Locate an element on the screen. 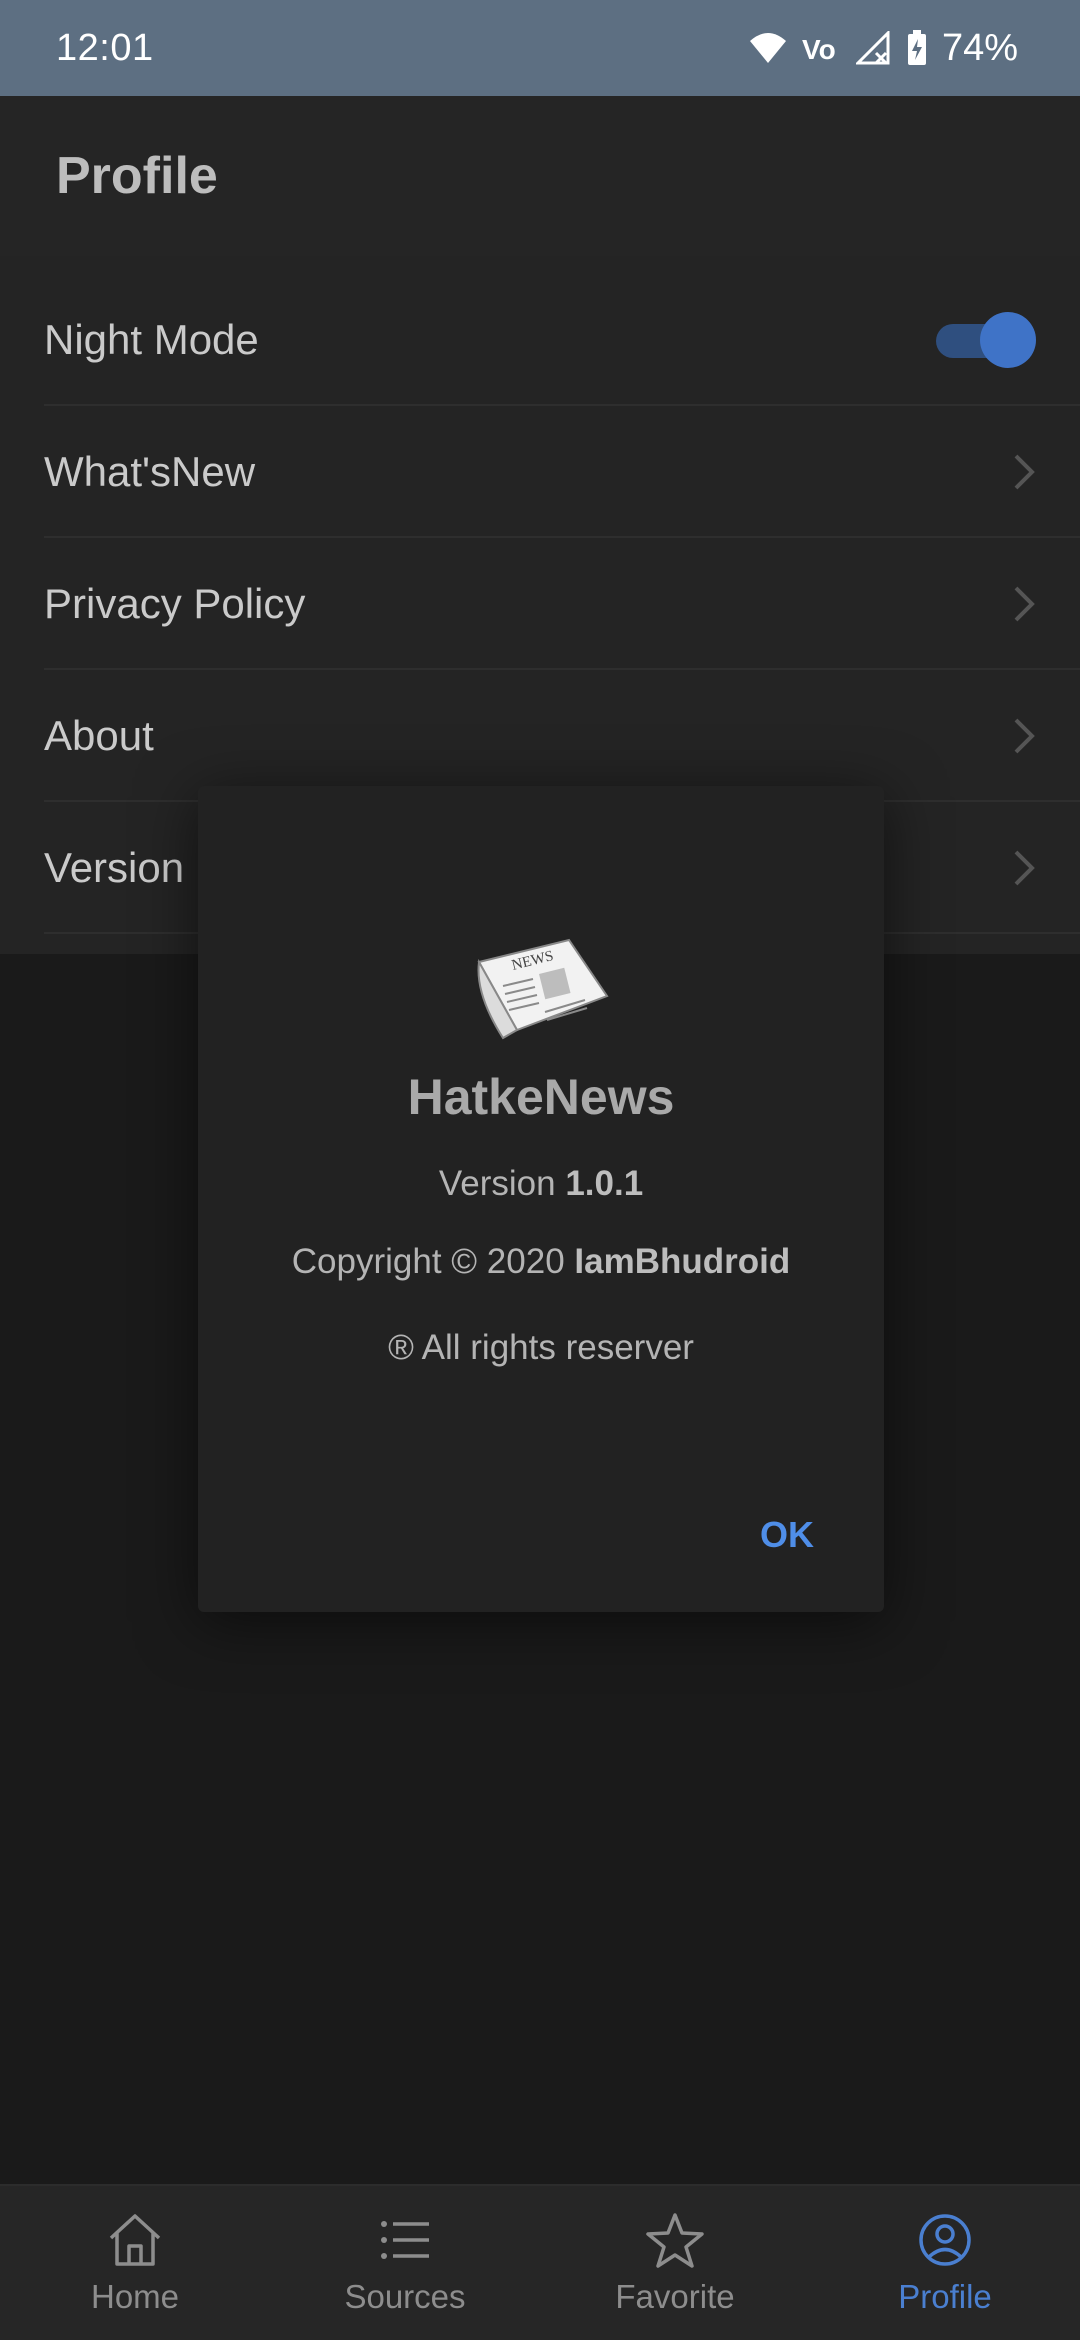 The height and width of the screenshot is (2340, 1080). dialog-app-name: HatkeNews is located at coordinates (541, 1097).